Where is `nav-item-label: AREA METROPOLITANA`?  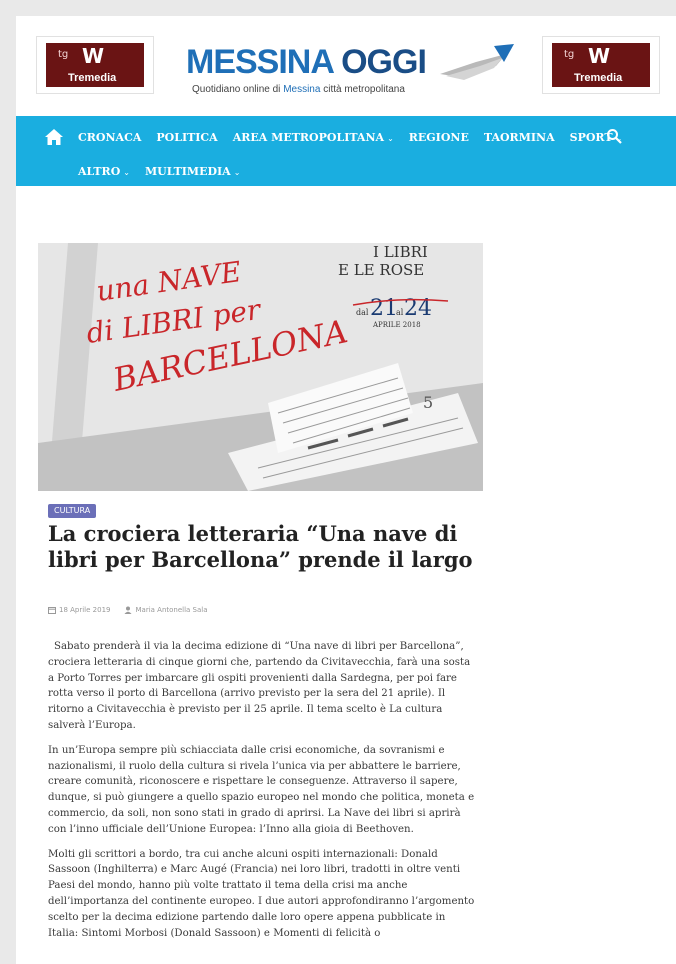 nav-item-label: AREA METROPOLITANA is located at coordinates (308, 137).